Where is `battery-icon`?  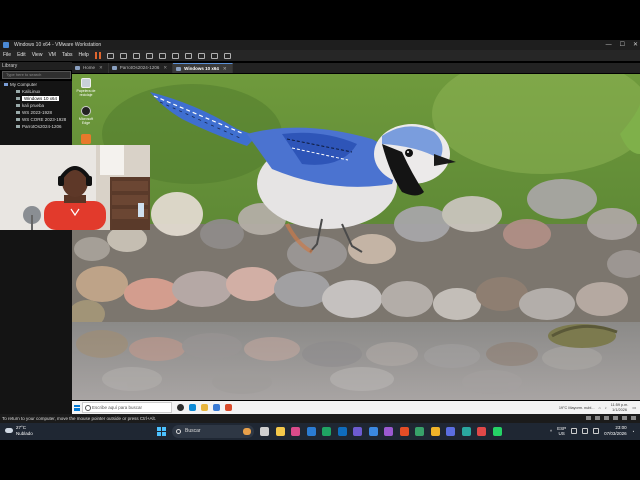
battery-icon is located at coordinates (596, 431).